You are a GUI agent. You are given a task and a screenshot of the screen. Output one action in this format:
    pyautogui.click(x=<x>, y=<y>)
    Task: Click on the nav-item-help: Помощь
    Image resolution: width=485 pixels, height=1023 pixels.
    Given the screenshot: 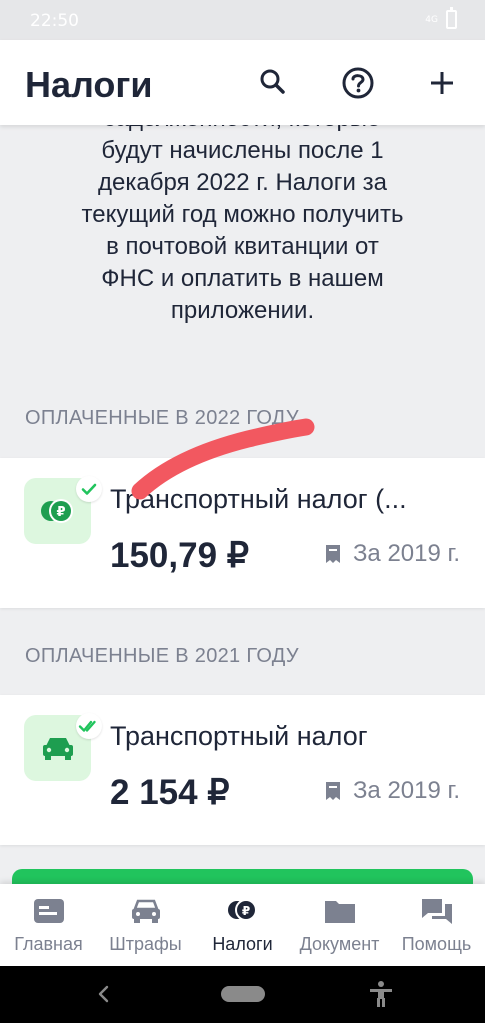 What is the action you would take?
    pyautogui.click(x=436, y=925)
    